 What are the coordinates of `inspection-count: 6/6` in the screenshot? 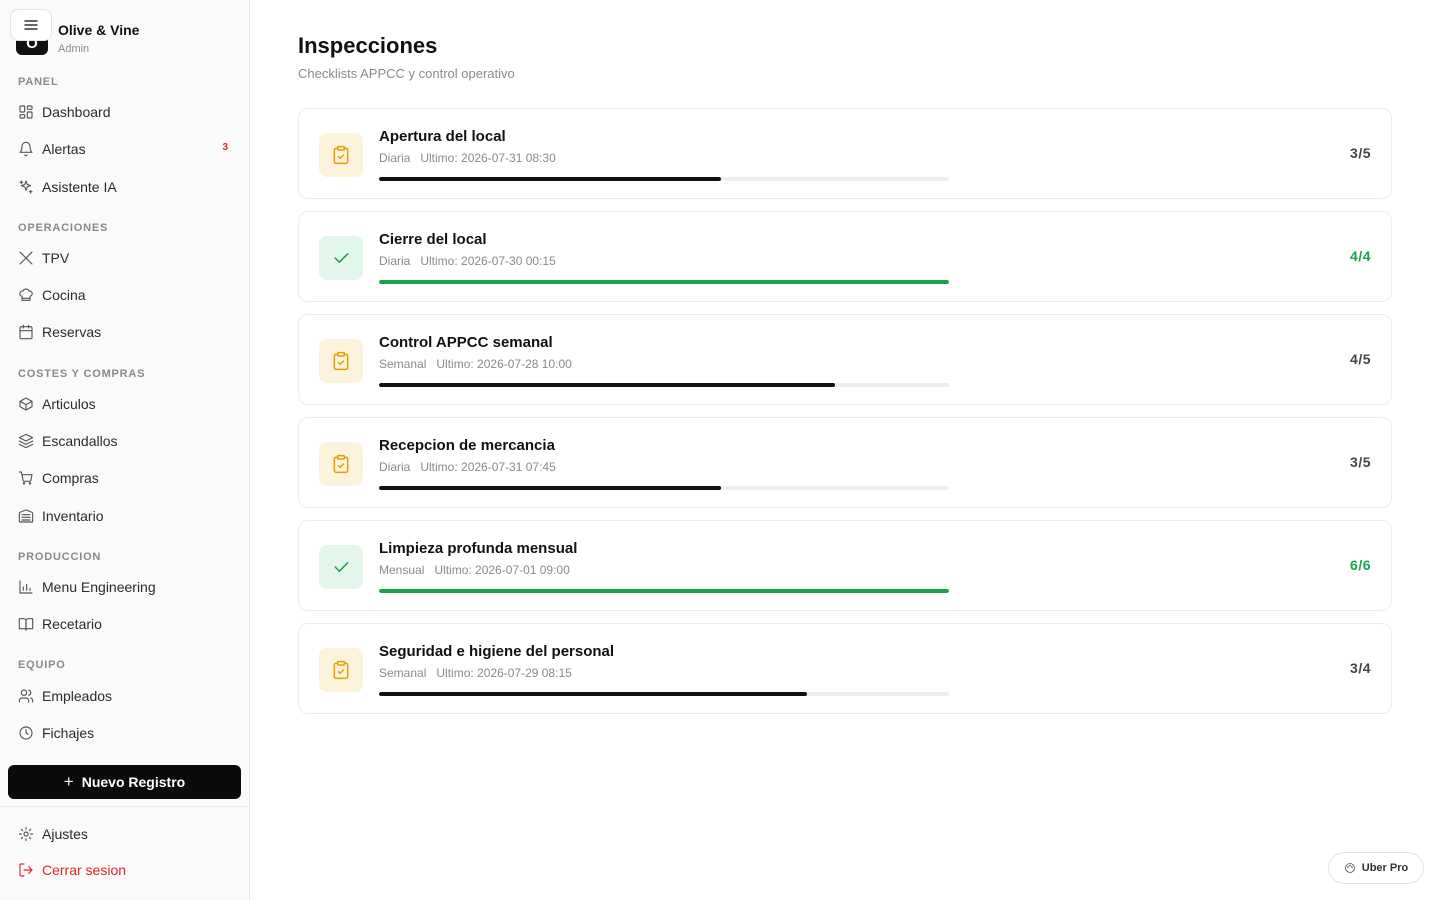 It's located at (1360, 565).